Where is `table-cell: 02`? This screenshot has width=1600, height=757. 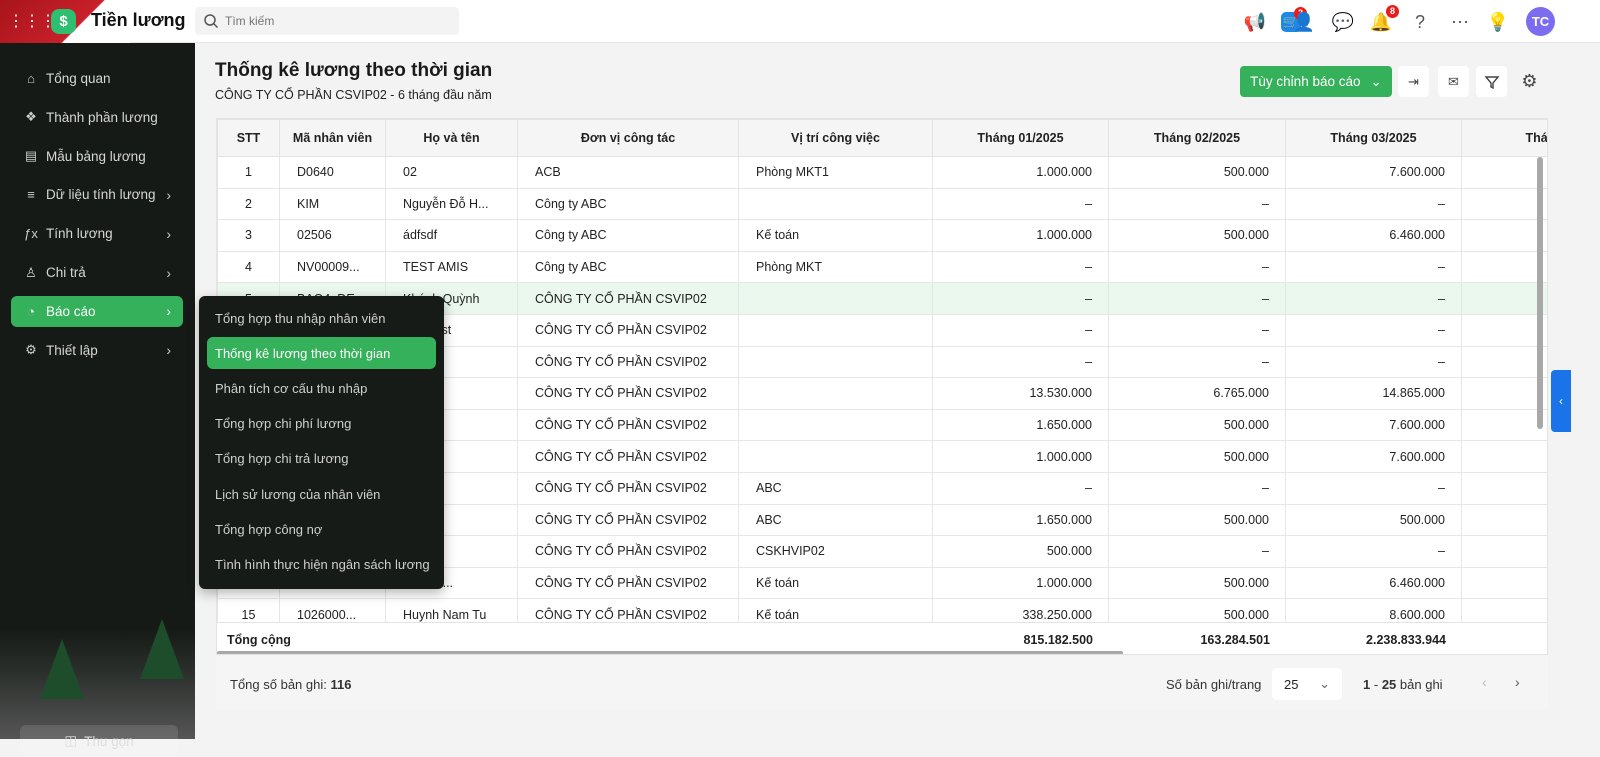
table-cell: 02 is located at coordinates (451, 172).